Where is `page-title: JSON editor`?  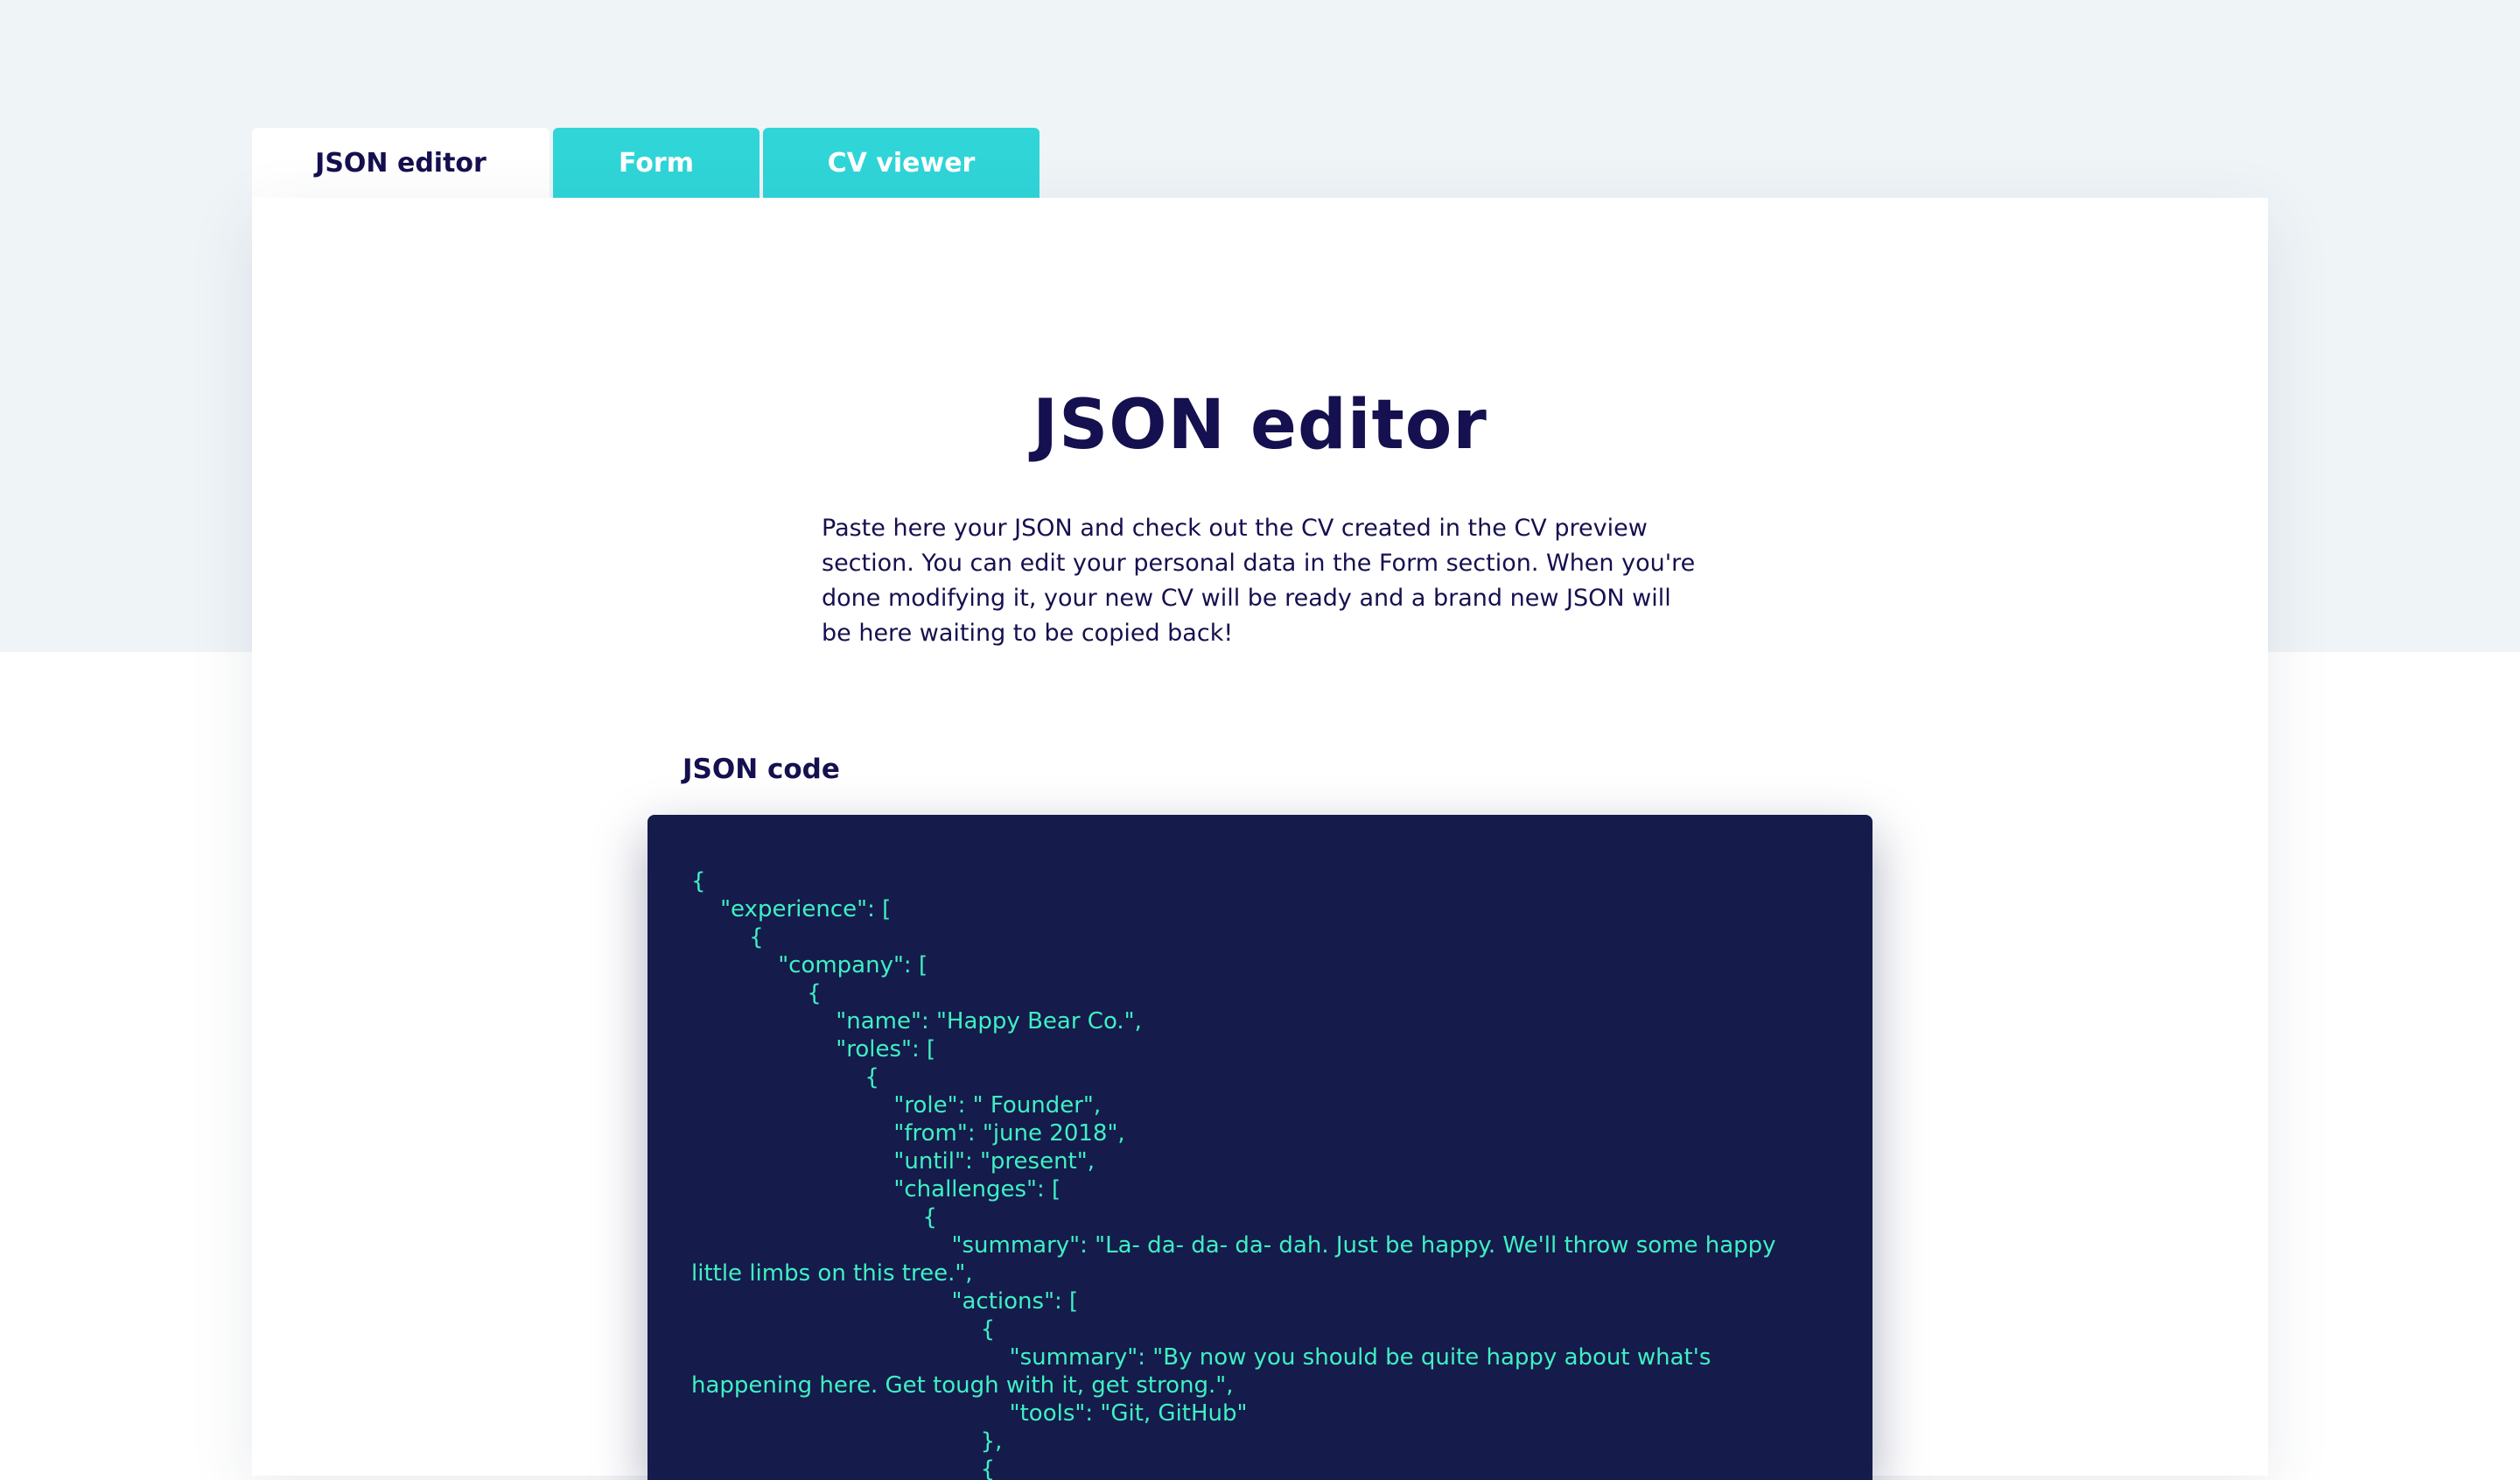 page-title: JSON editor is located at coordinates (1260, 425).